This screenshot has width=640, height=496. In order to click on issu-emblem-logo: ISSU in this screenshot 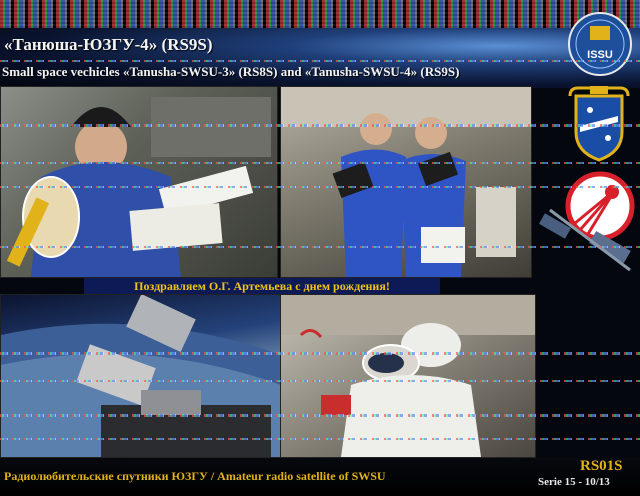, I will do `click(600, 44)`.